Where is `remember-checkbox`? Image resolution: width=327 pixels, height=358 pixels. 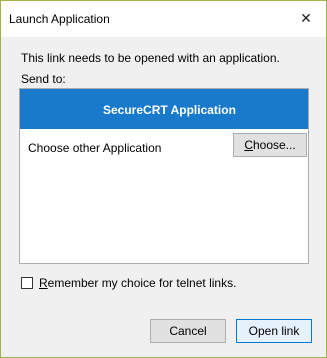
remember-checkbox is located at coordinates (27, 283).